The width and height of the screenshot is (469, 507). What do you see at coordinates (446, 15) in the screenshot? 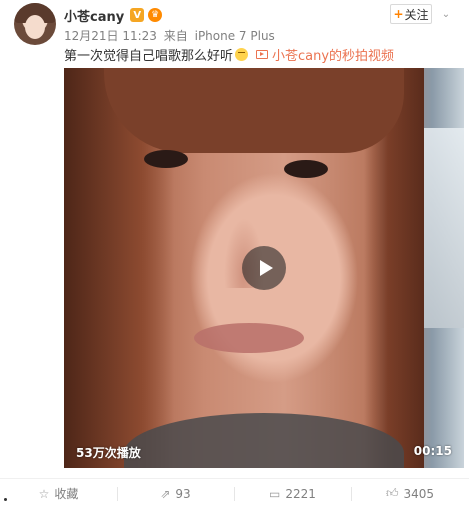
I see `chevron-down-icon: ⌄` at bounding box center [446, 15].